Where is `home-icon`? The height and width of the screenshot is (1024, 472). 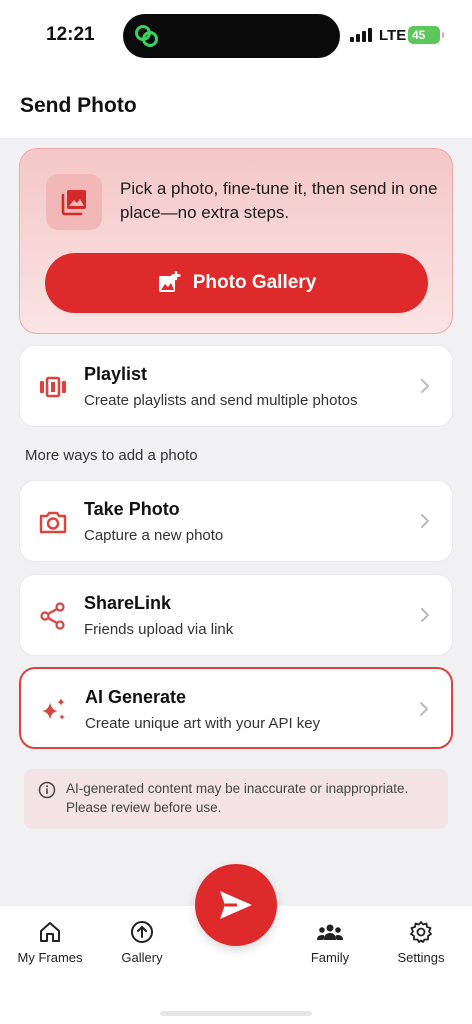 home-icon is located at coordinates (50, 932).